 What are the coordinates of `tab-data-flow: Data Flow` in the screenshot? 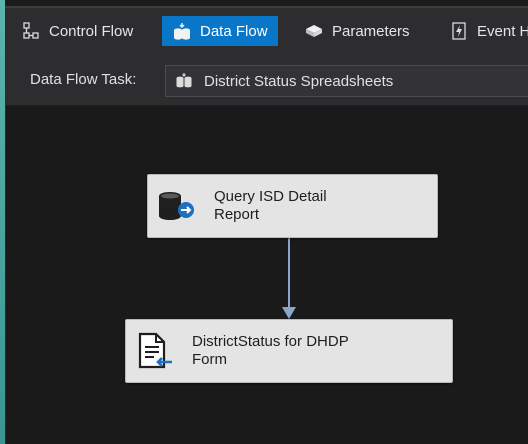 It's located at (220, 31).